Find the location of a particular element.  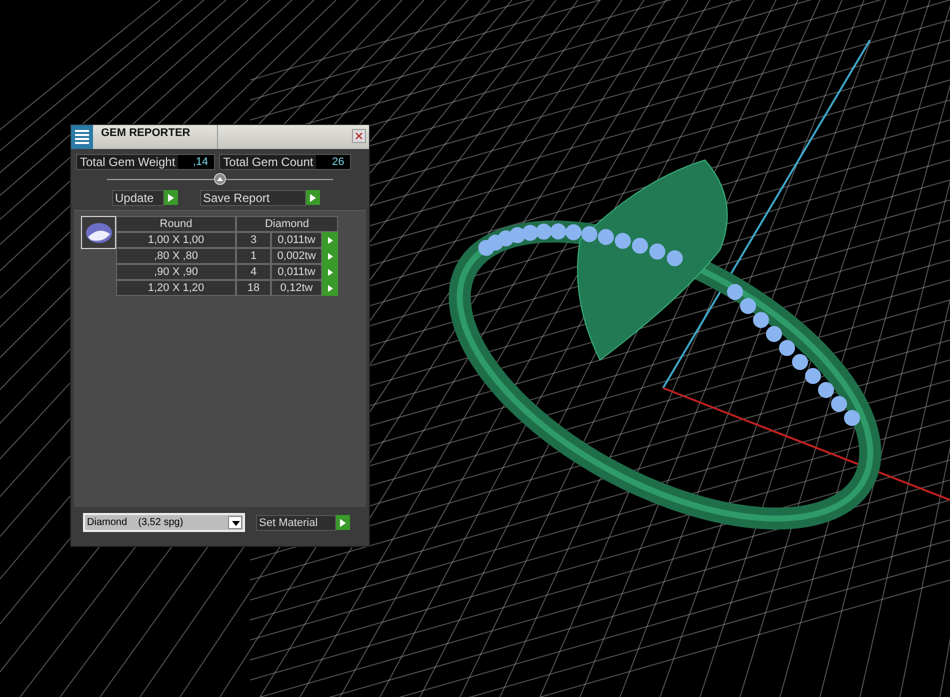

column-header: Round is located at coordinates (176, 224).